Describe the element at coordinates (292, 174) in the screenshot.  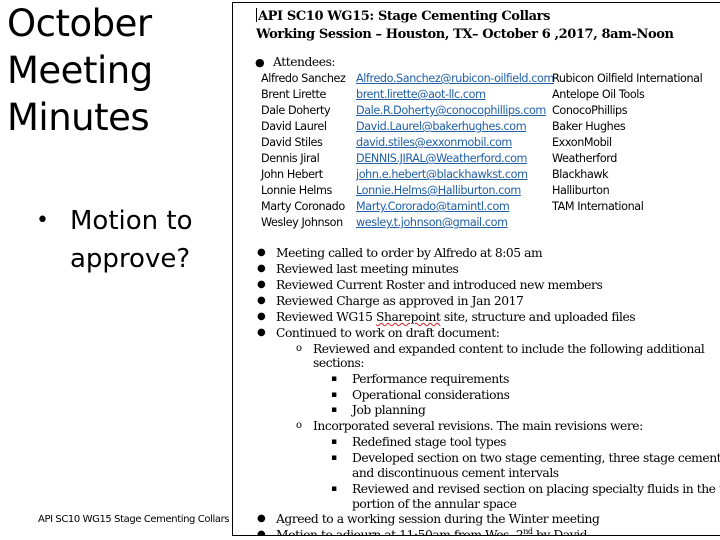
I see `attendee-name: John Hebert` at that location.